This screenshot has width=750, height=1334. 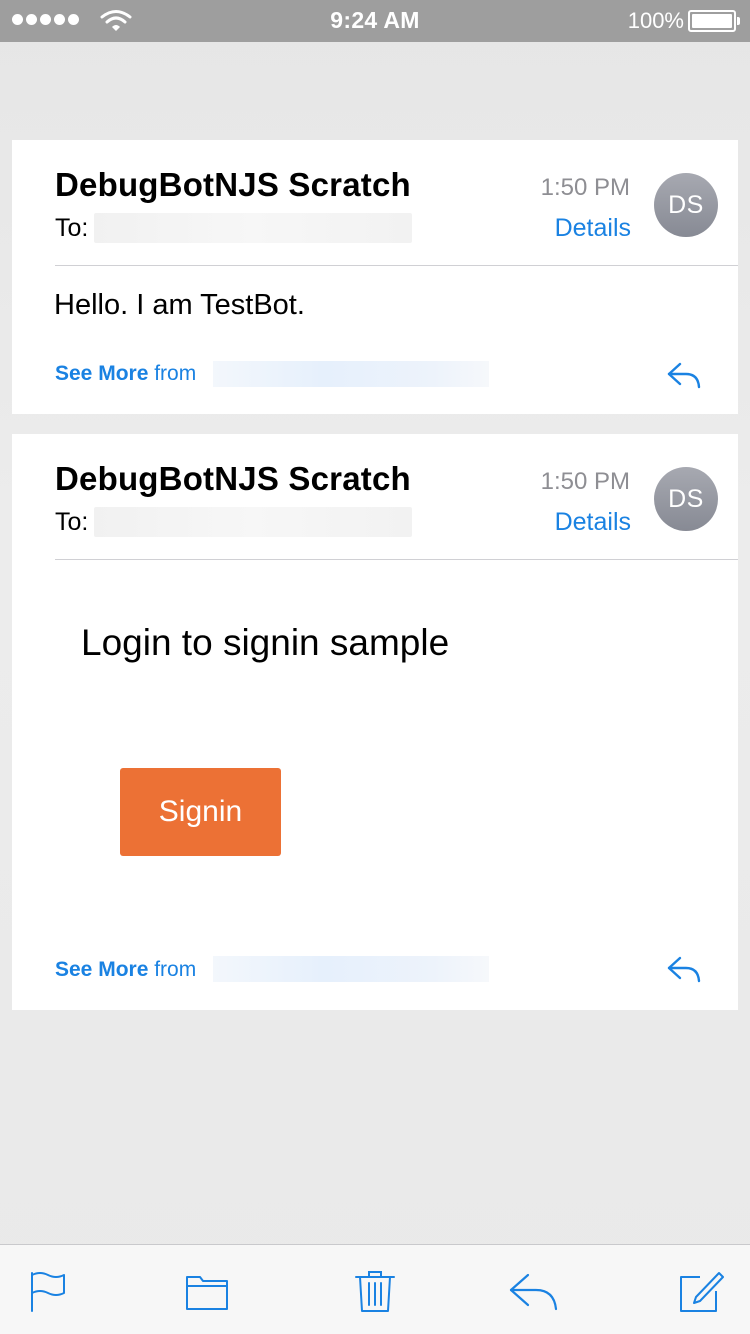 What do you see at coordinates (207, 1291) in the screenshot?
I see `folder-icon` at bounding box center [207, 1291].